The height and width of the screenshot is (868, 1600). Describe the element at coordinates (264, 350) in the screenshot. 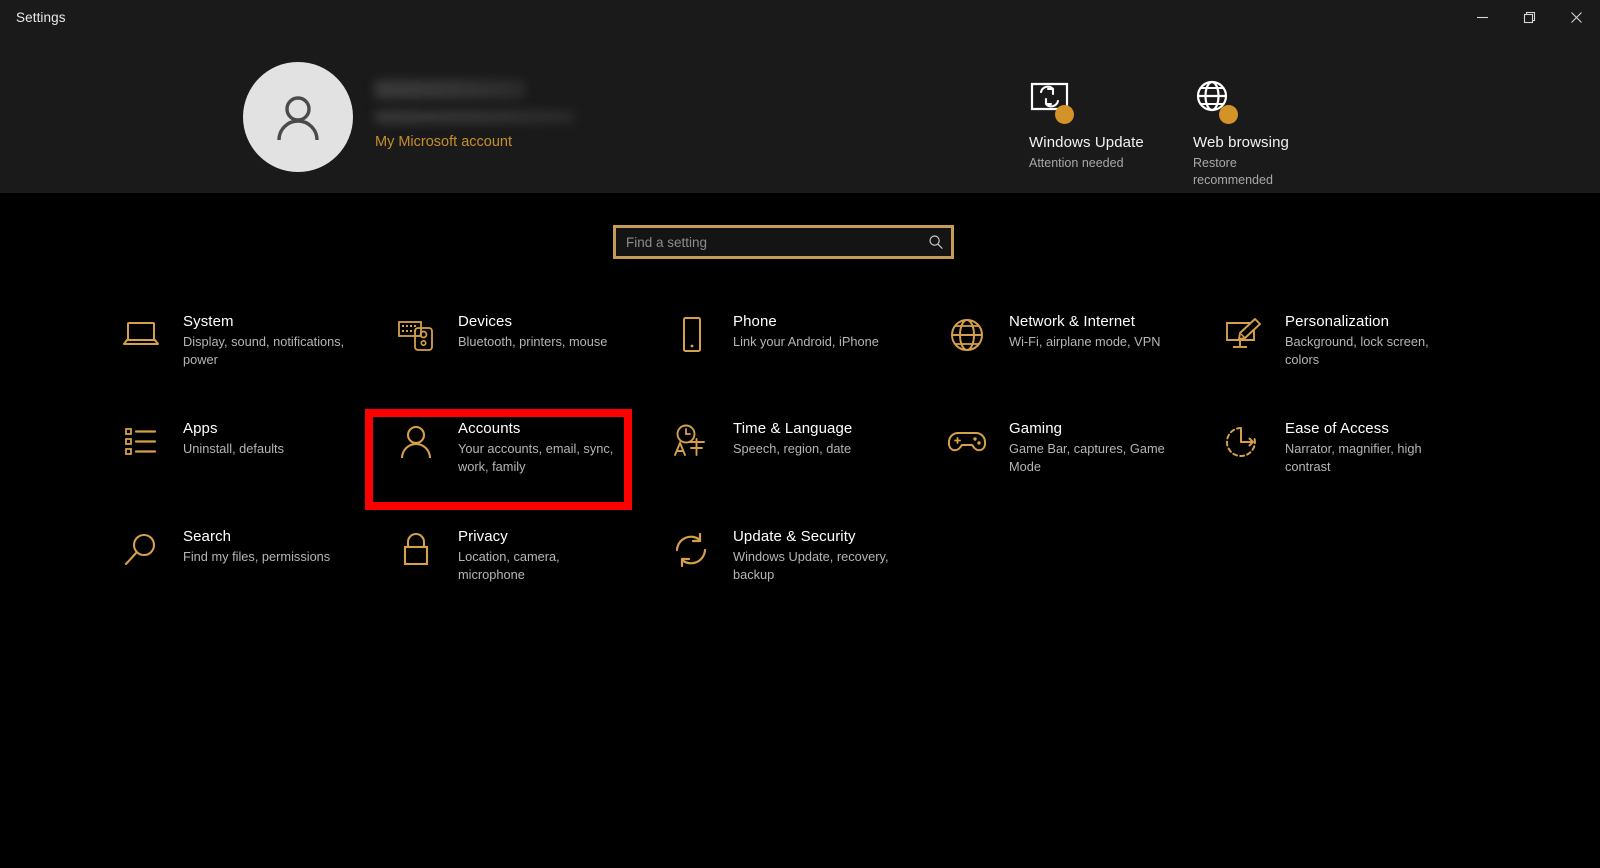

I see `tile-subtitle: Display, sound, notifications, power` at that location.